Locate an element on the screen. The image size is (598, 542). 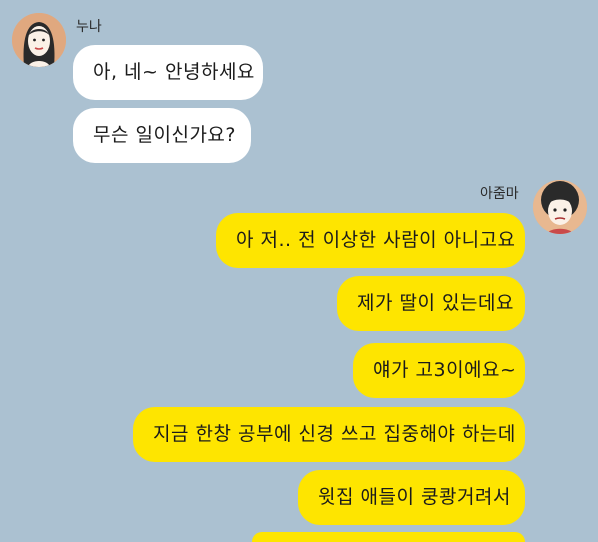
message-bubble-2: 무슨 일이신가요? is located at coordinates (162, 135).